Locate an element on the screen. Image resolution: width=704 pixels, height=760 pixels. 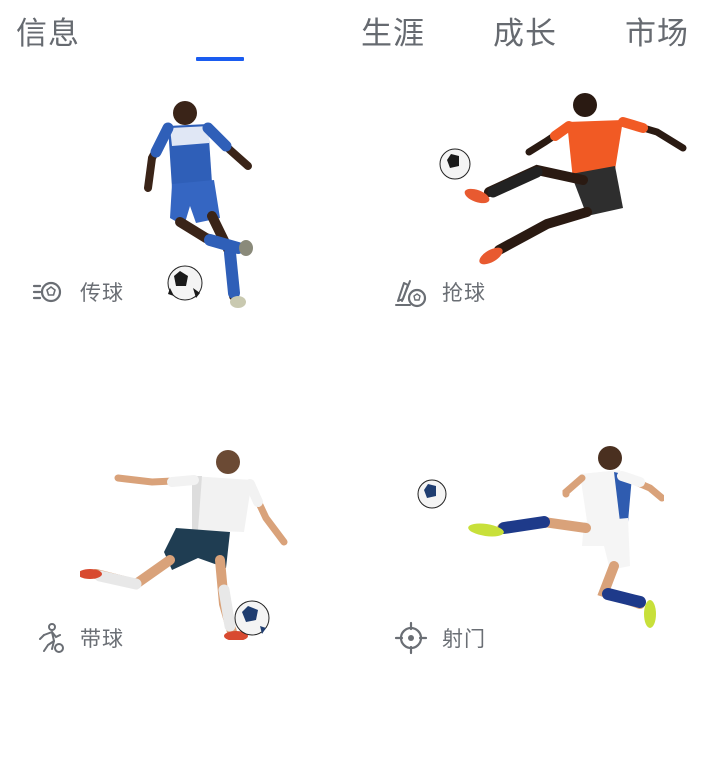
skill-name: 射门 is located at coordinates (464, 639).